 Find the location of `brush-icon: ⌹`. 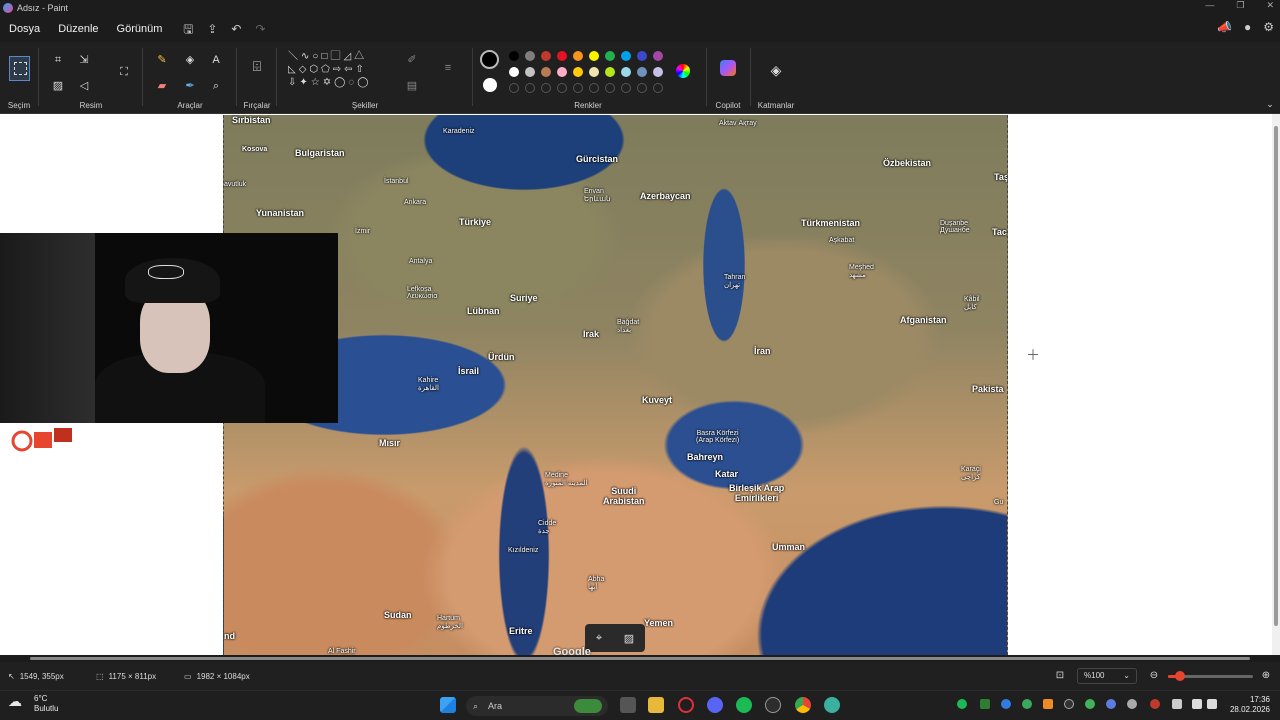

brush-icon: ⌹ is located at coordinates (257, 66).